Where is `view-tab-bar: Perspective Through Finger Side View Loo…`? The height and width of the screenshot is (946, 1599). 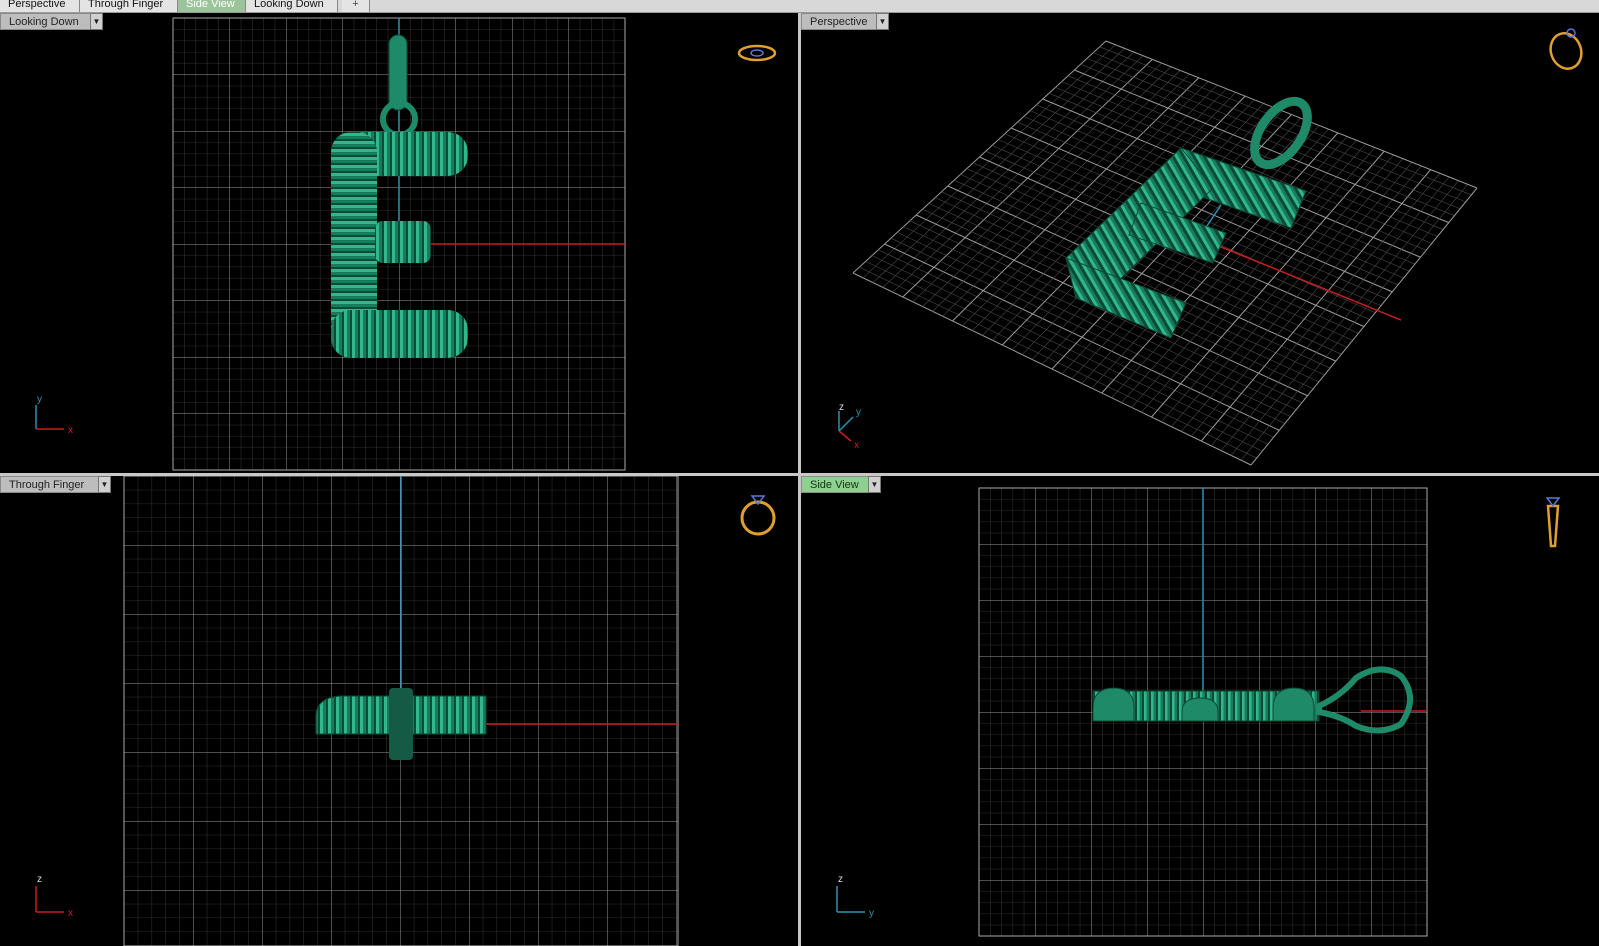 view-tab-bar: Perspective Through Finger Side View Loo… is located at coordinates (799, 6).